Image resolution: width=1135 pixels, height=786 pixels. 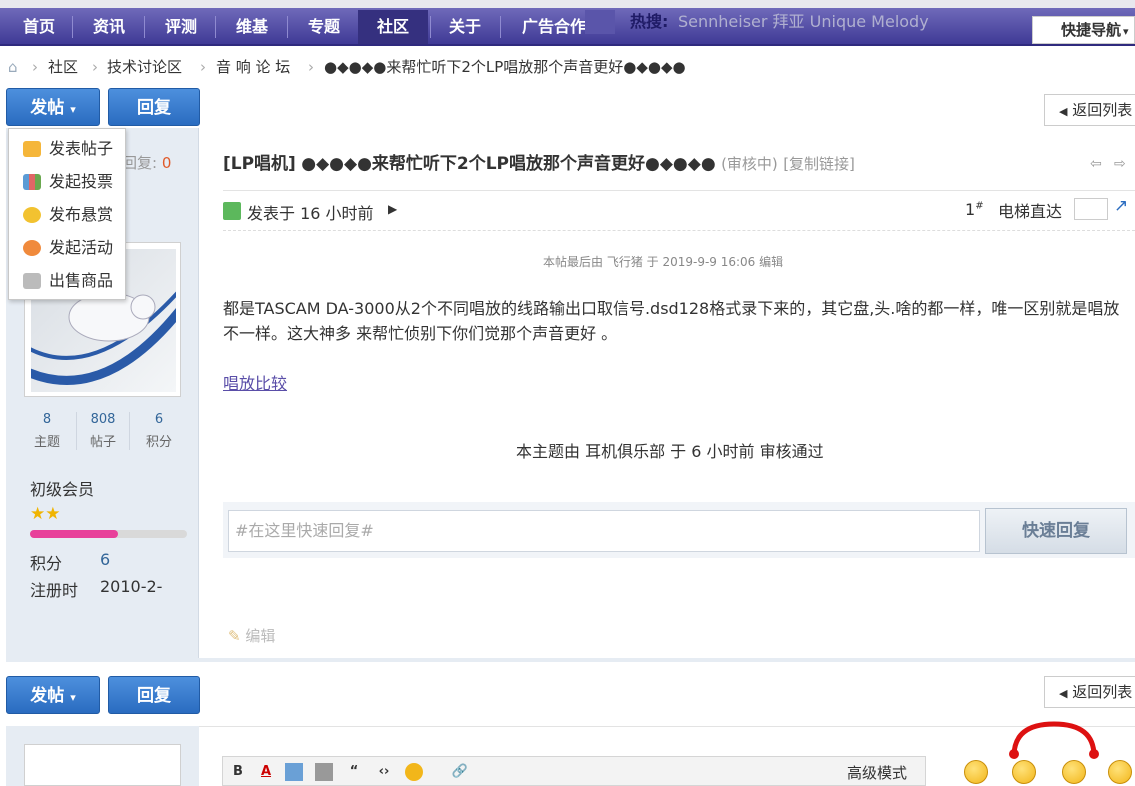 What do you see at coordinates (81, 148) in the screenshot?
I see `menu-item-label: 发表帖子` at bounding box center [81, 148].